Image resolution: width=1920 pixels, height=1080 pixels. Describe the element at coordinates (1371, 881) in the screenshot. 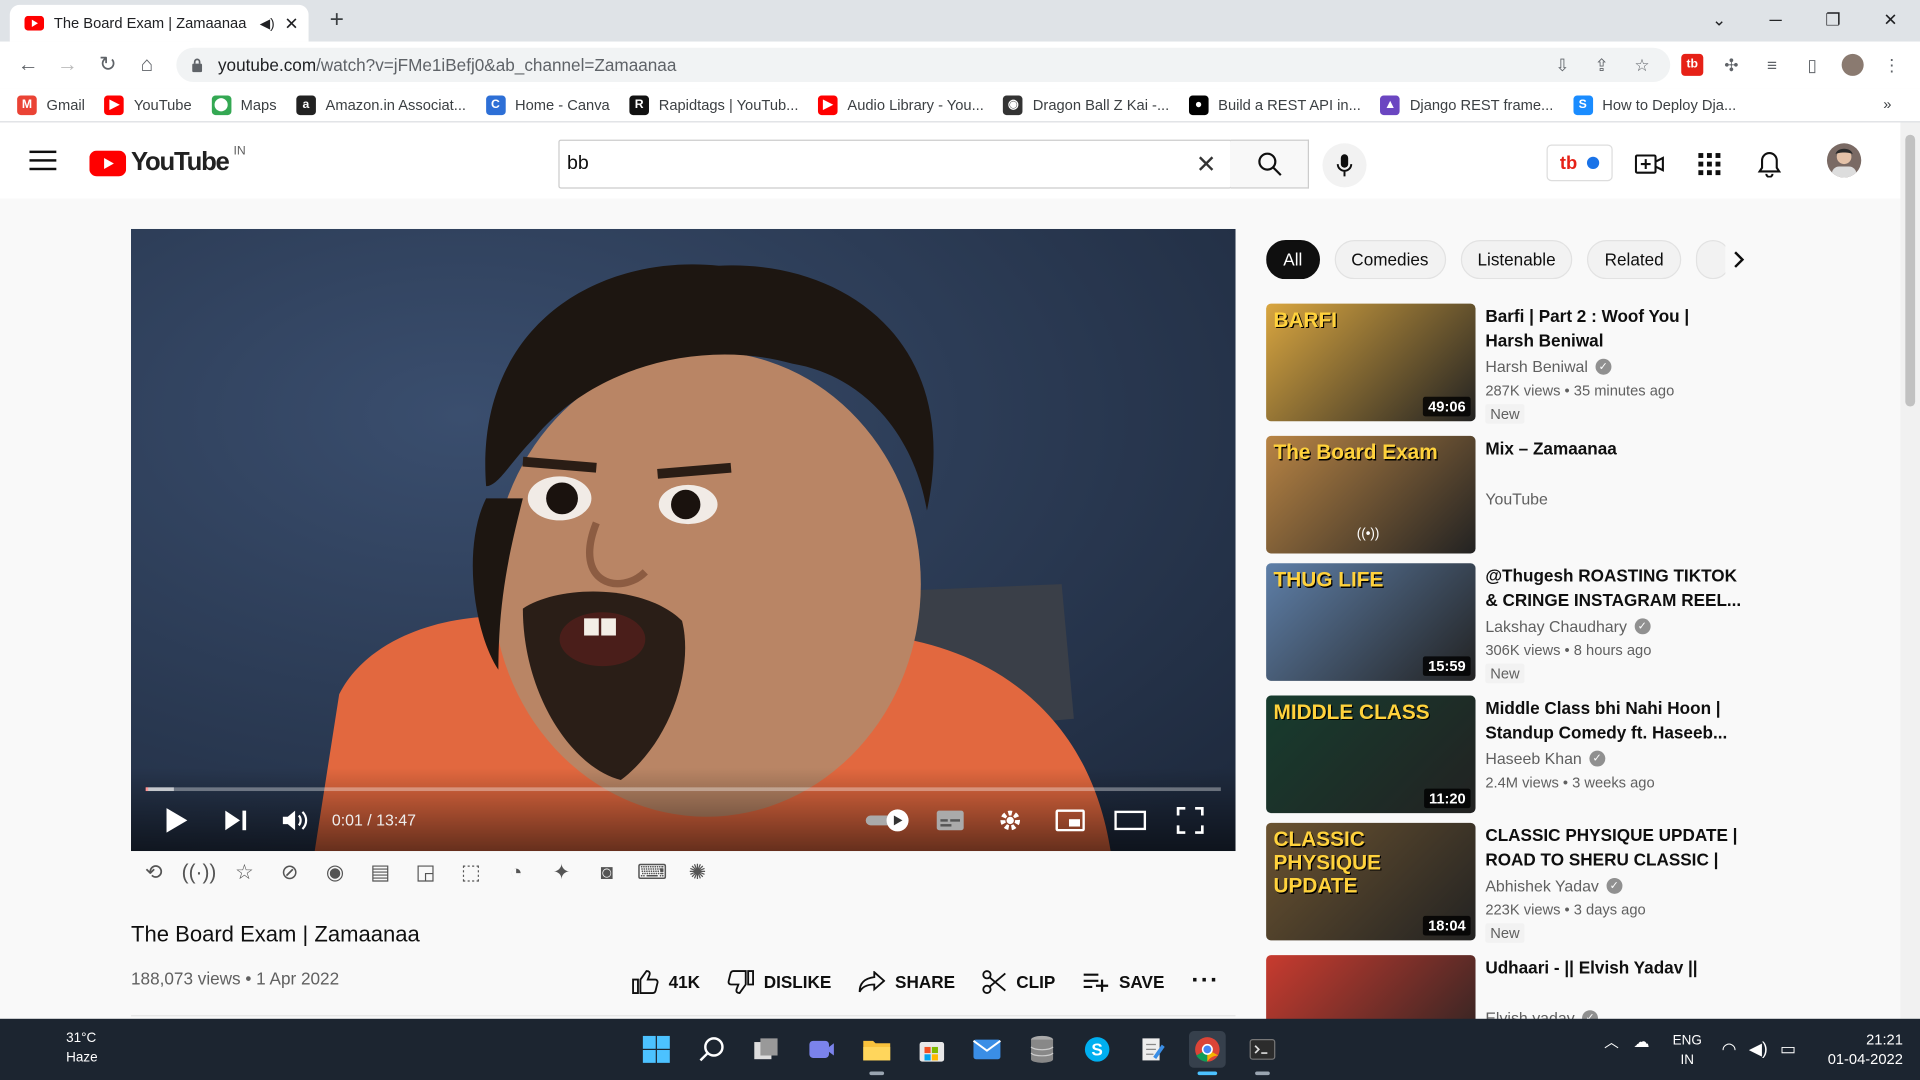

I see `video-thumbnail: CLASSIC PHYSIQUE UPDATE 18:04` at that location.